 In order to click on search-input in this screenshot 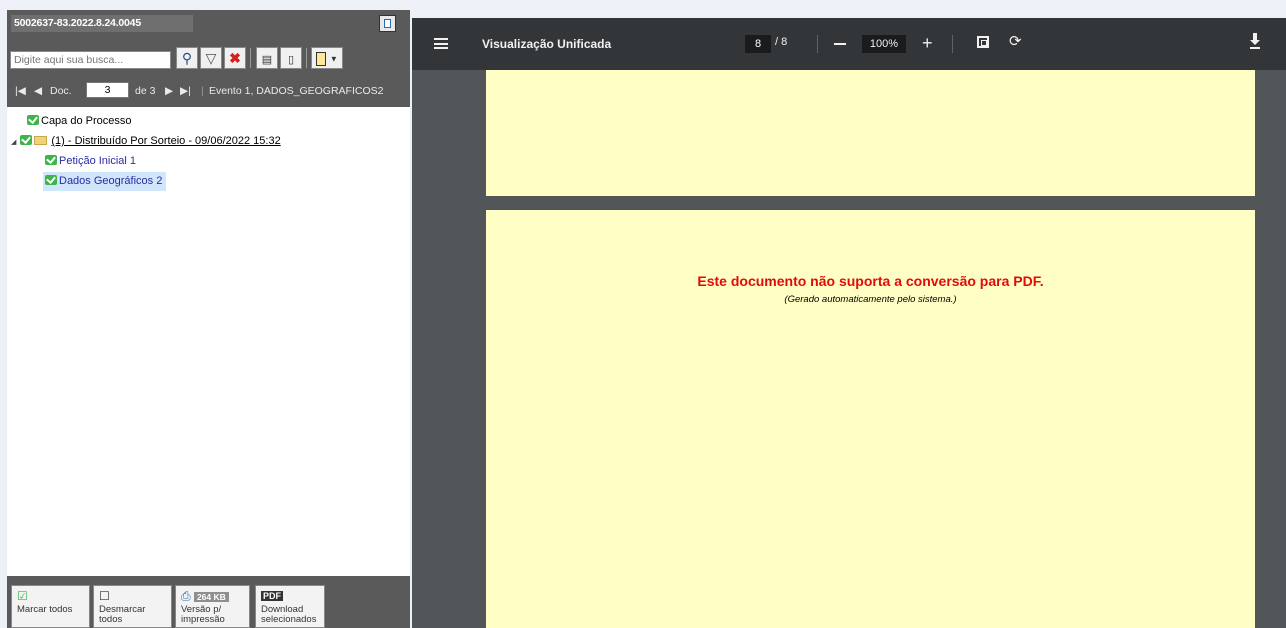, I will do `click(90, 60)`.